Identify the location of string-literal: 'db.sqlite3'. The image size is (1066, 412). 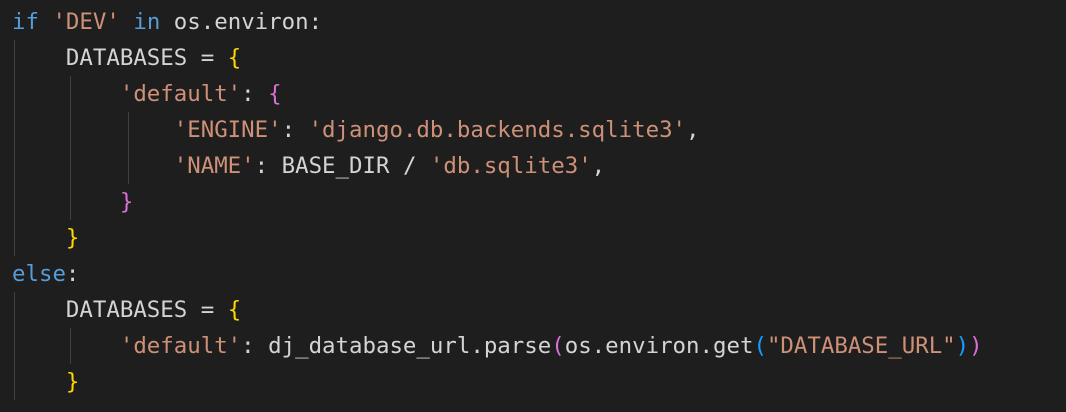
(510, 166).